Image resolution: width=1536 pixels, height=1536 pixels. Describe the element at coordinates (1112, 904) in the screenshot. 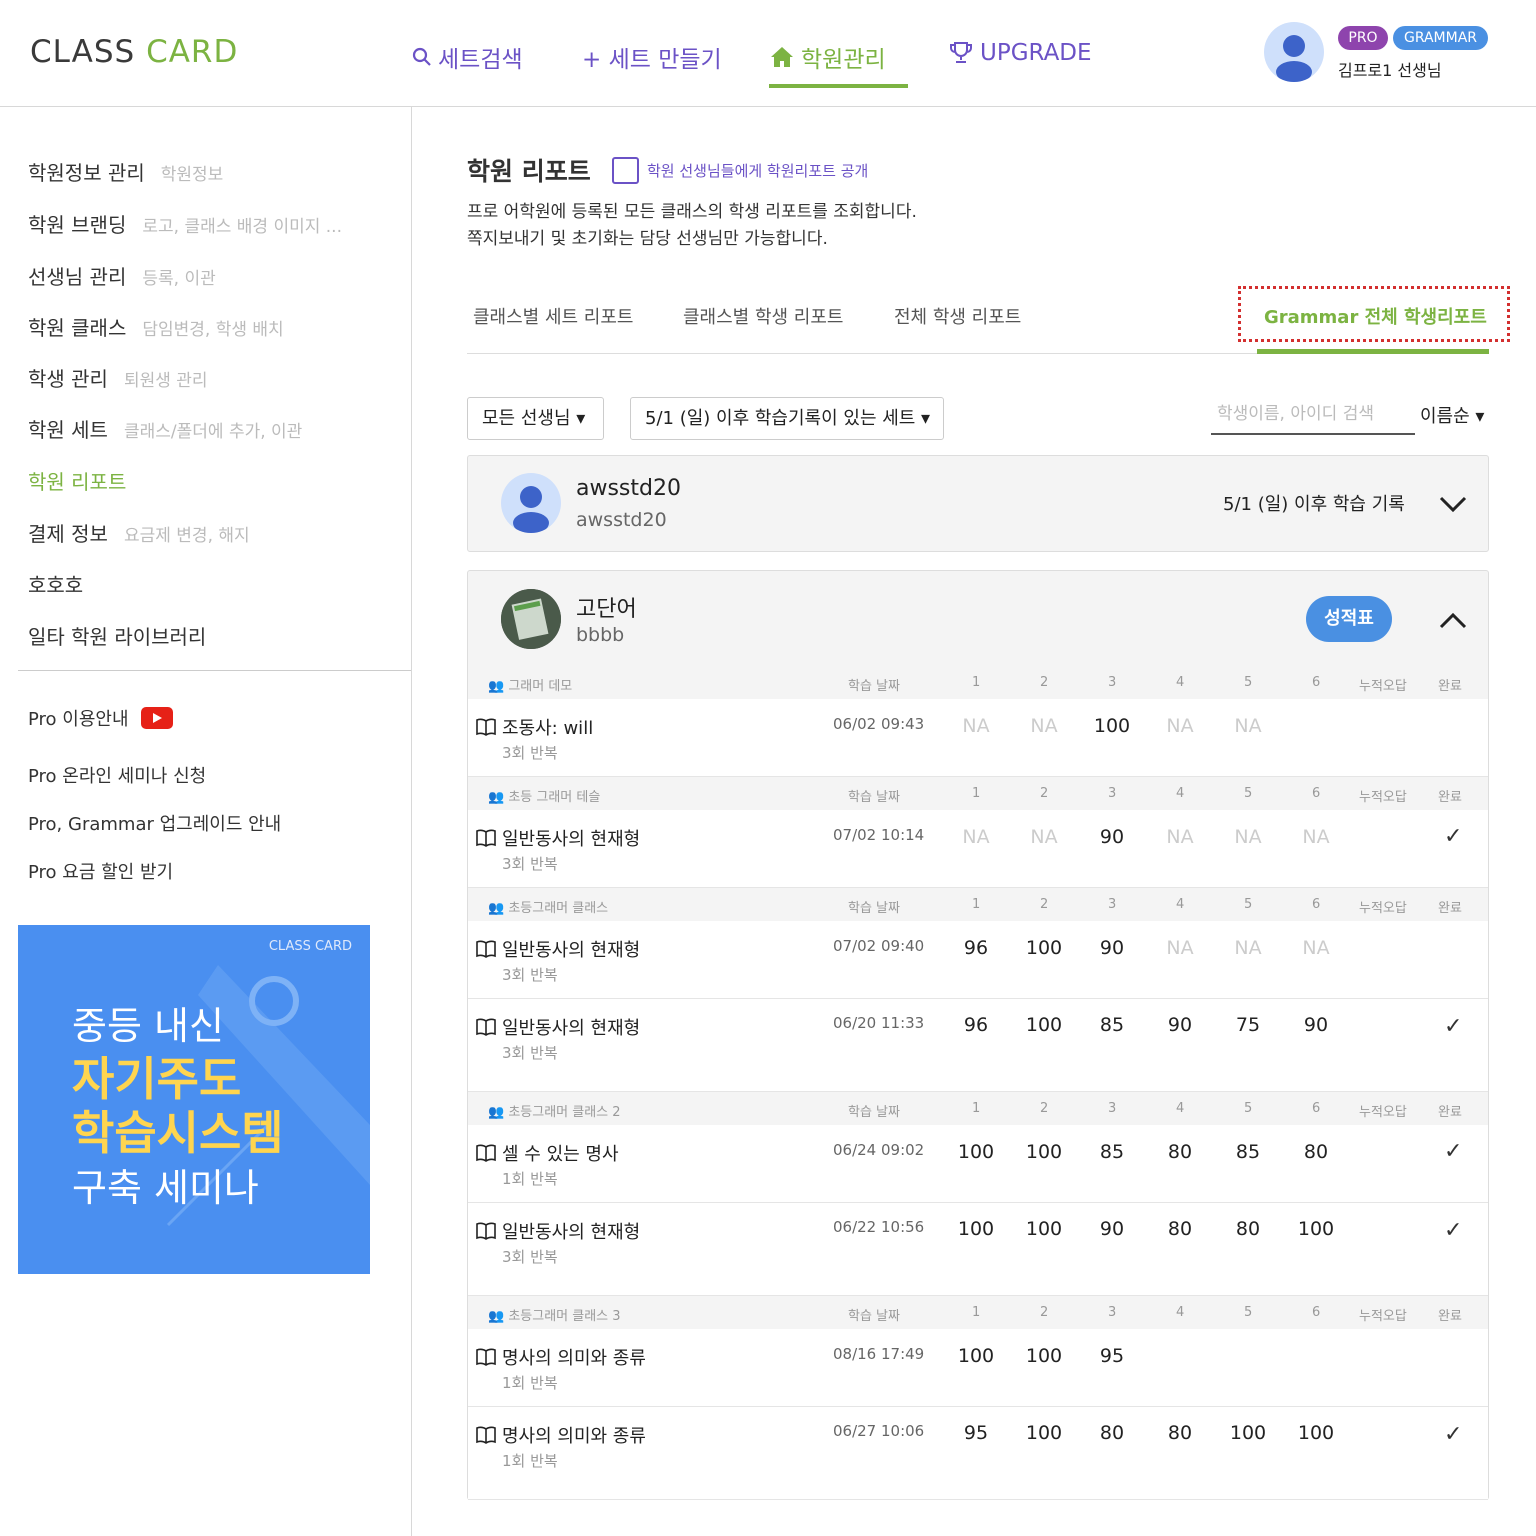

I see `col-round: 3` at that location.